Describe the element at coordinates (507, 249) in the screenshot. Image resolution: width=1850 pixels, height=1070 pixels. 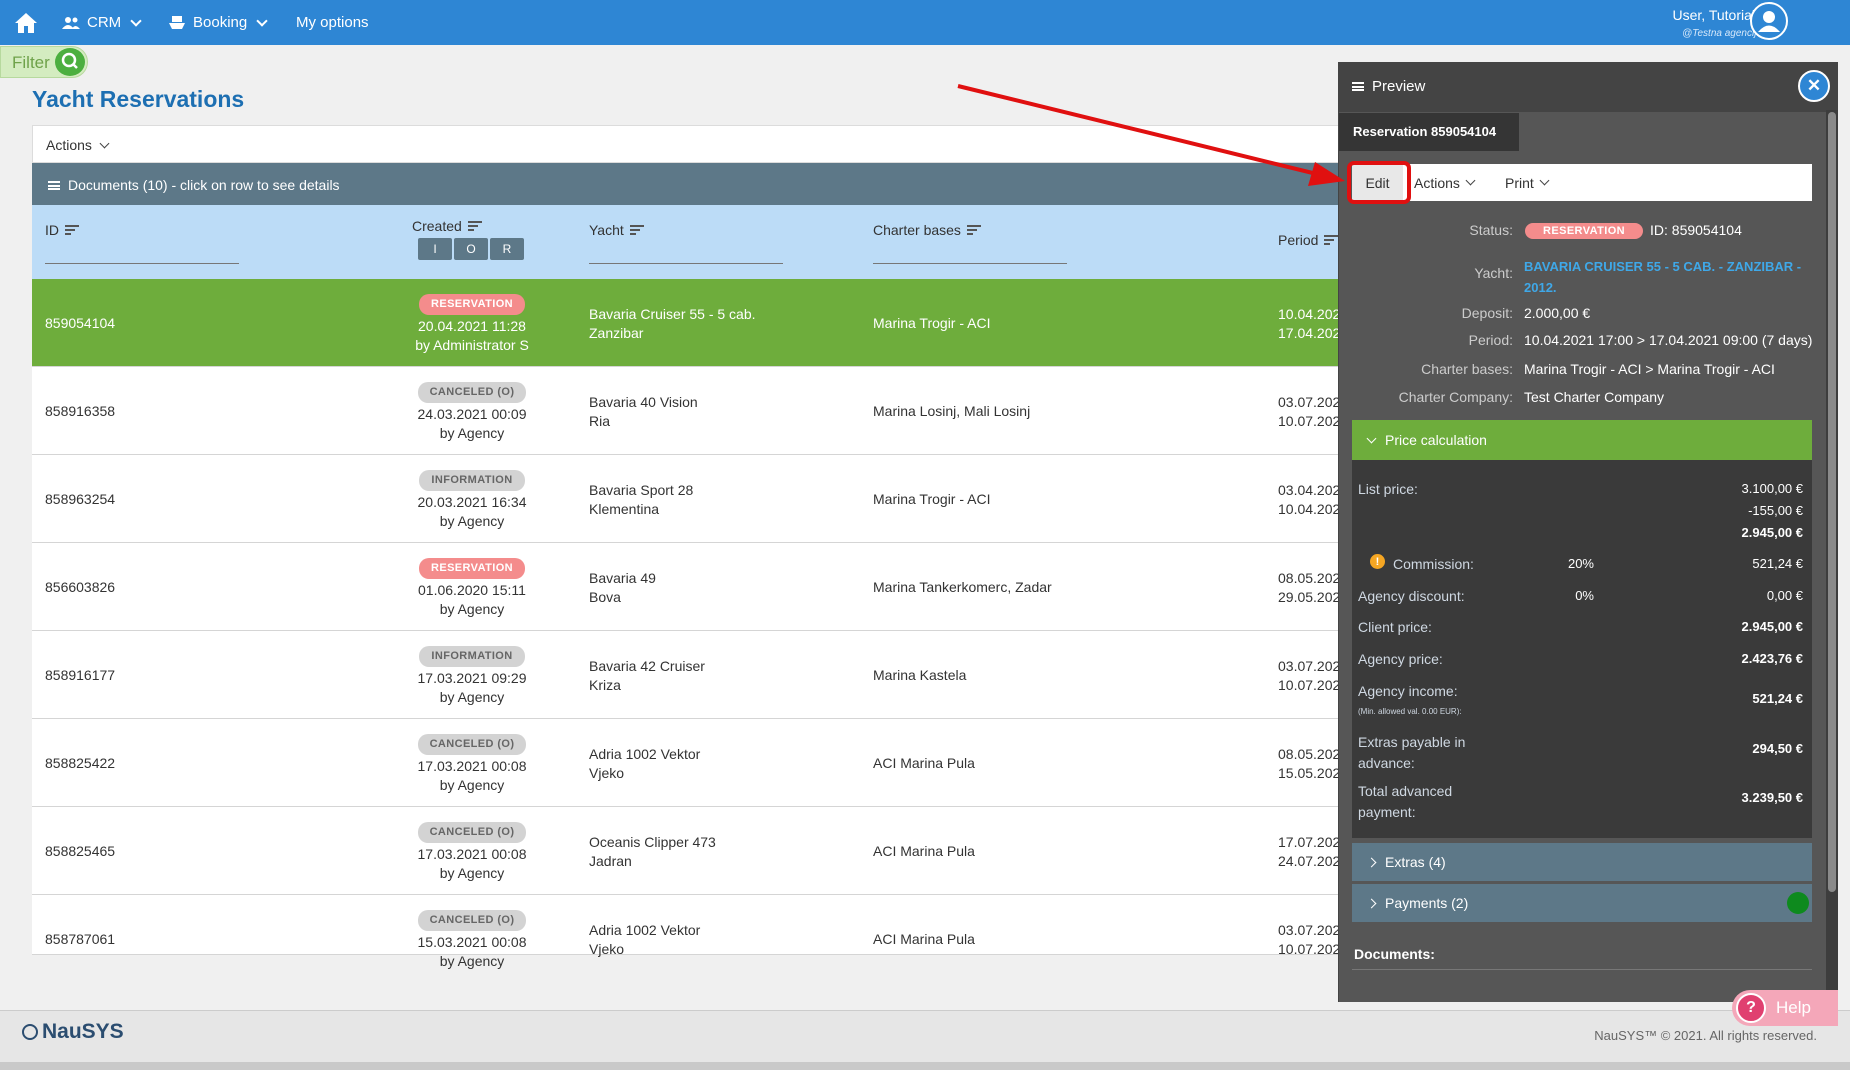
I see `filter-reservations-button: R` at that location.